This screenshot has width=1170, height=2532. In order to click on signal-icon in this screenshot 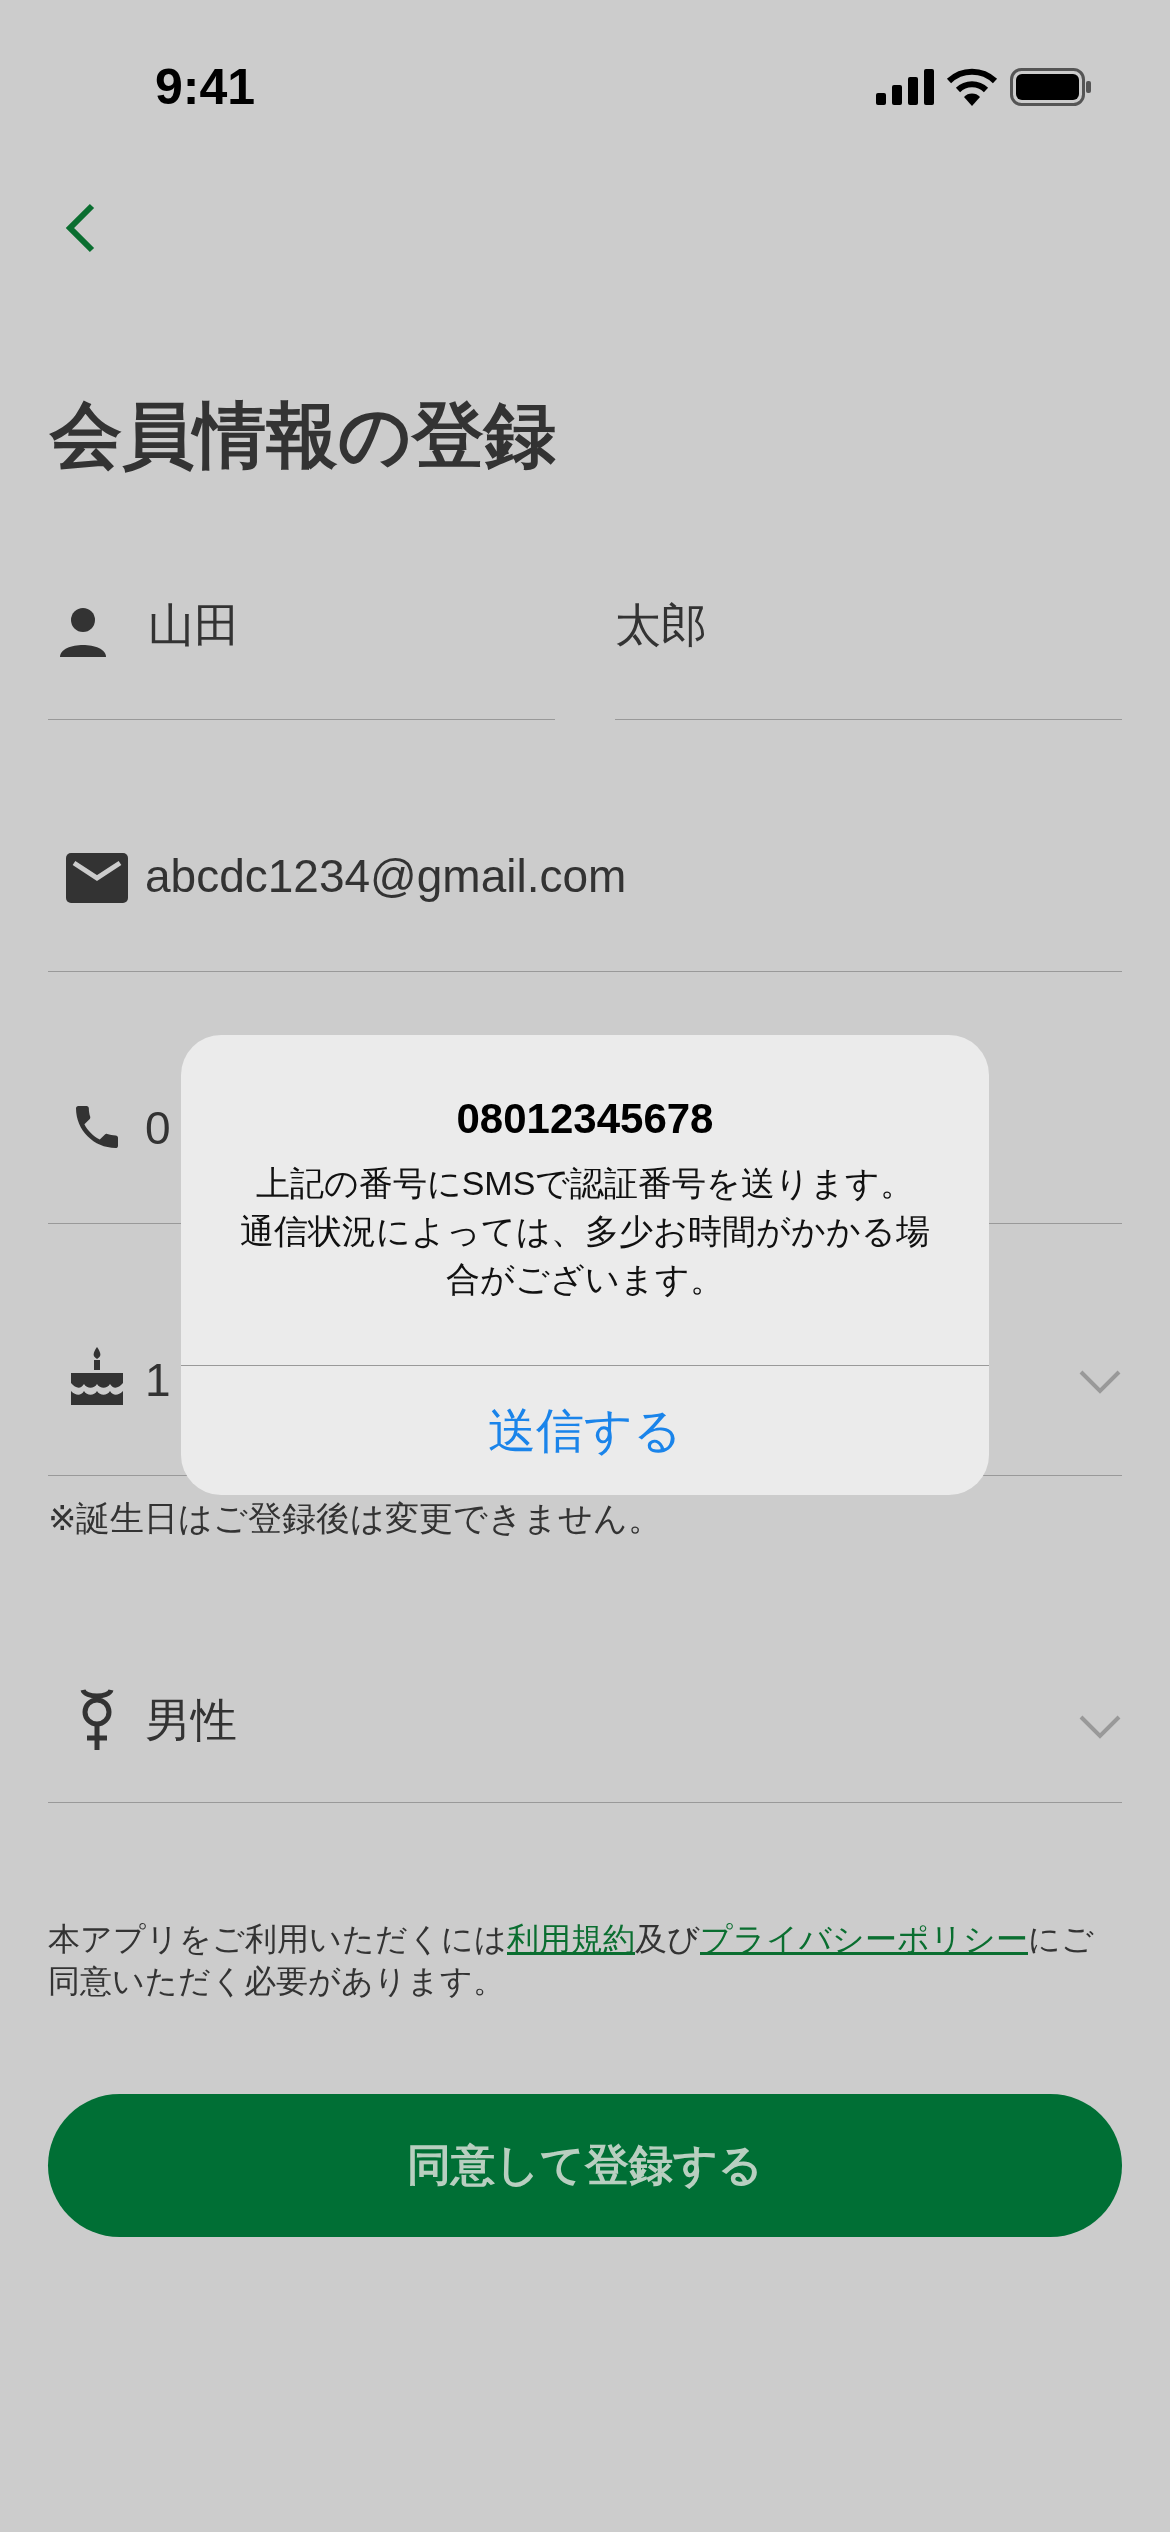, I will do `click(905, 87)`.